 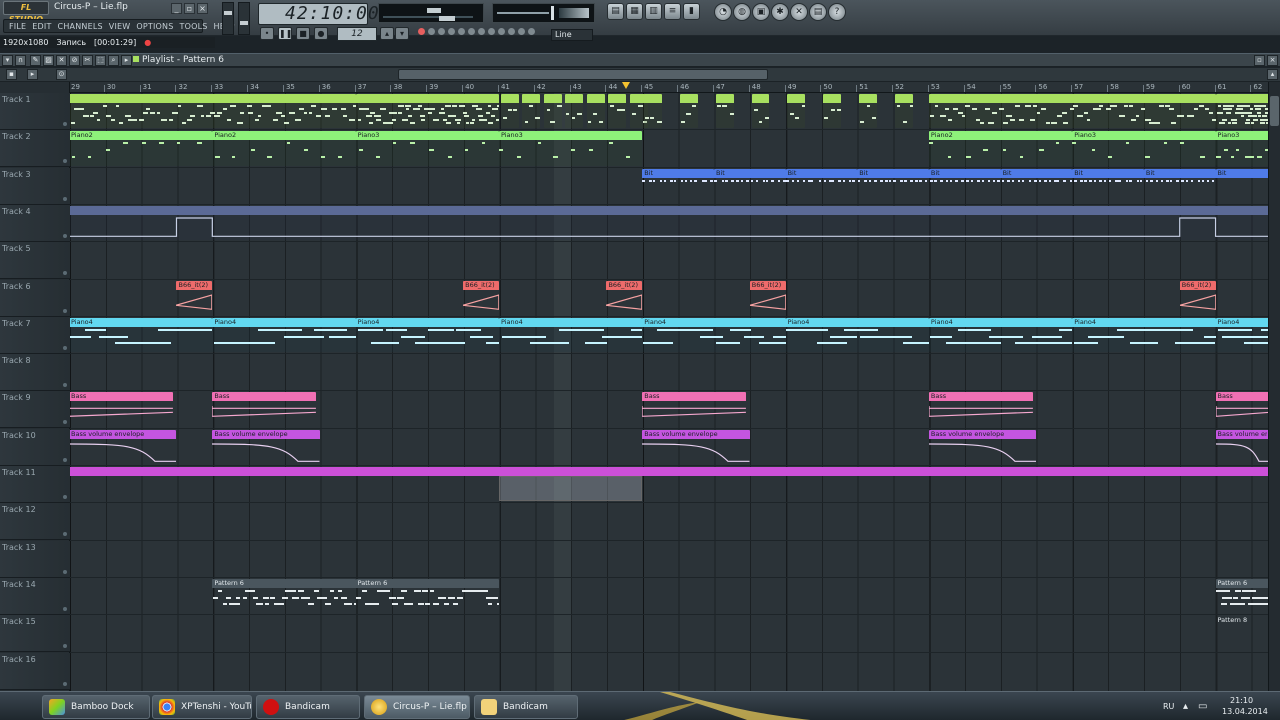 What do you see at coordinates (35, 373) in the screenshot?
I see `track-header: Track 8` at bounding box center [35, 373].